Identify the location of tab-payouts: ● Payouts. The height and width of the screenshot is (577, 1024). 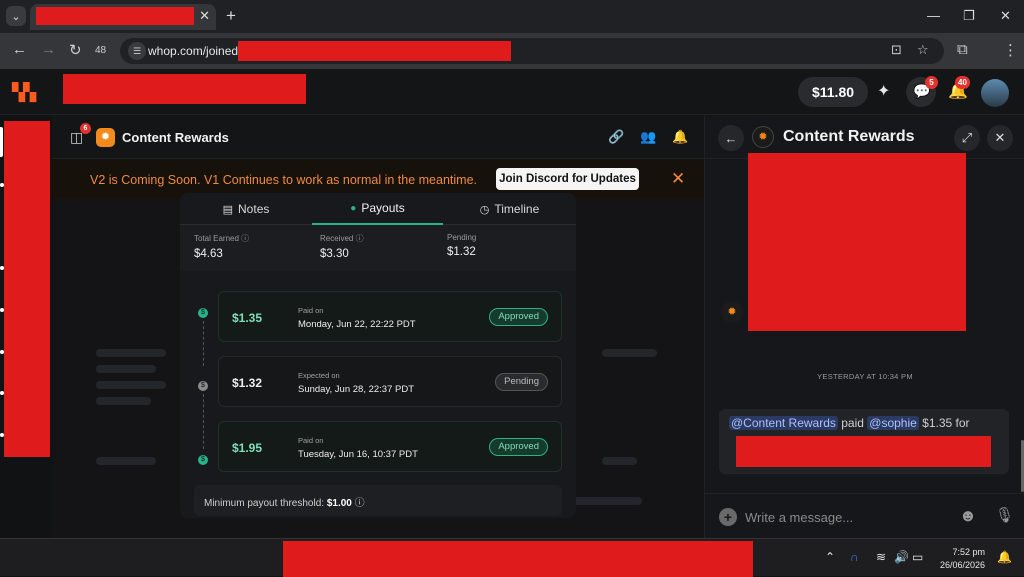
(377, 209).